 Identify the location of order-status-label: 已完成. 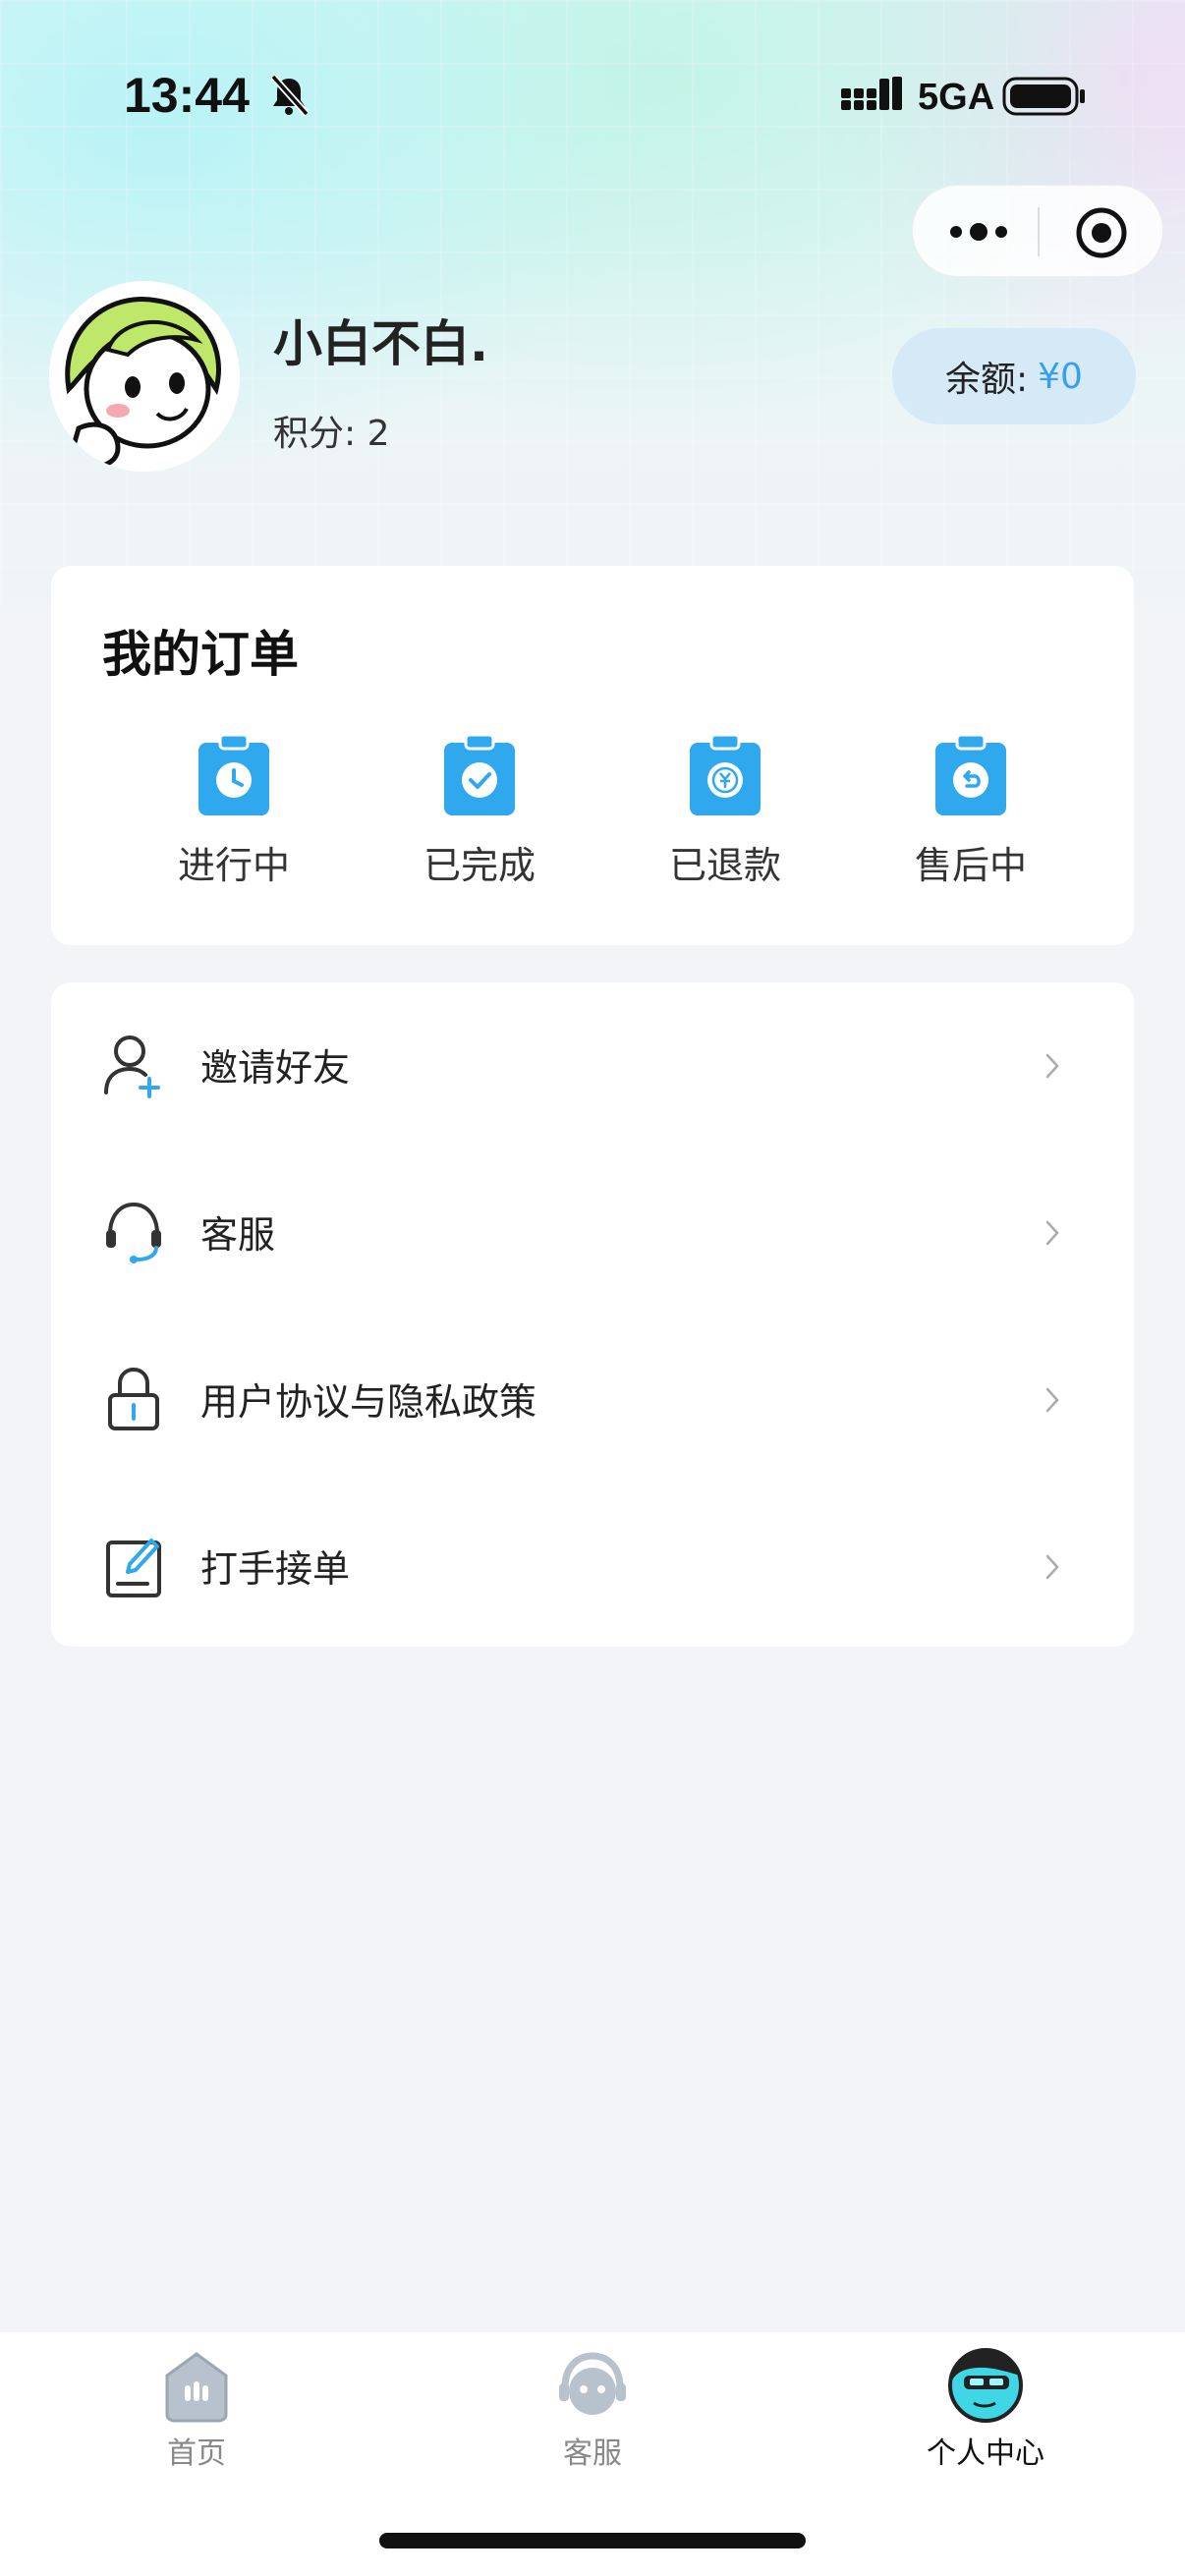
(480, 865).